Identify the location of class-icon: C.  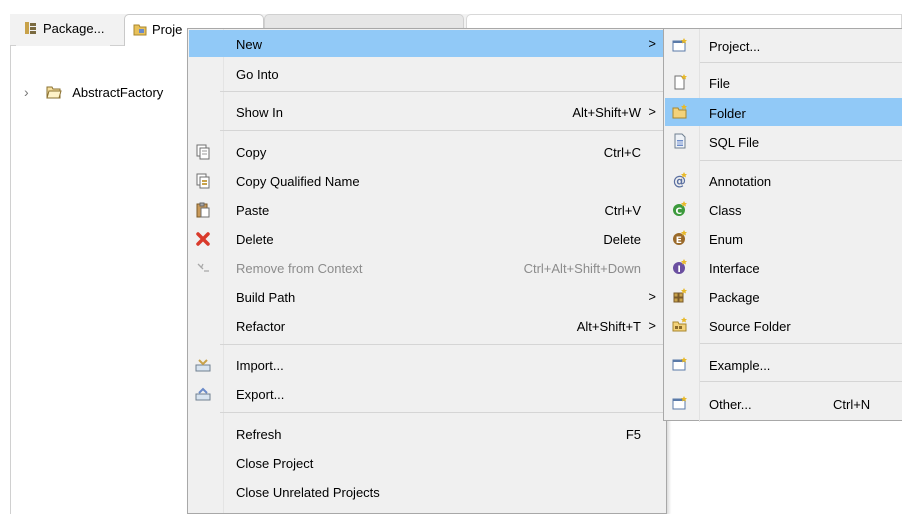
(680, 209).